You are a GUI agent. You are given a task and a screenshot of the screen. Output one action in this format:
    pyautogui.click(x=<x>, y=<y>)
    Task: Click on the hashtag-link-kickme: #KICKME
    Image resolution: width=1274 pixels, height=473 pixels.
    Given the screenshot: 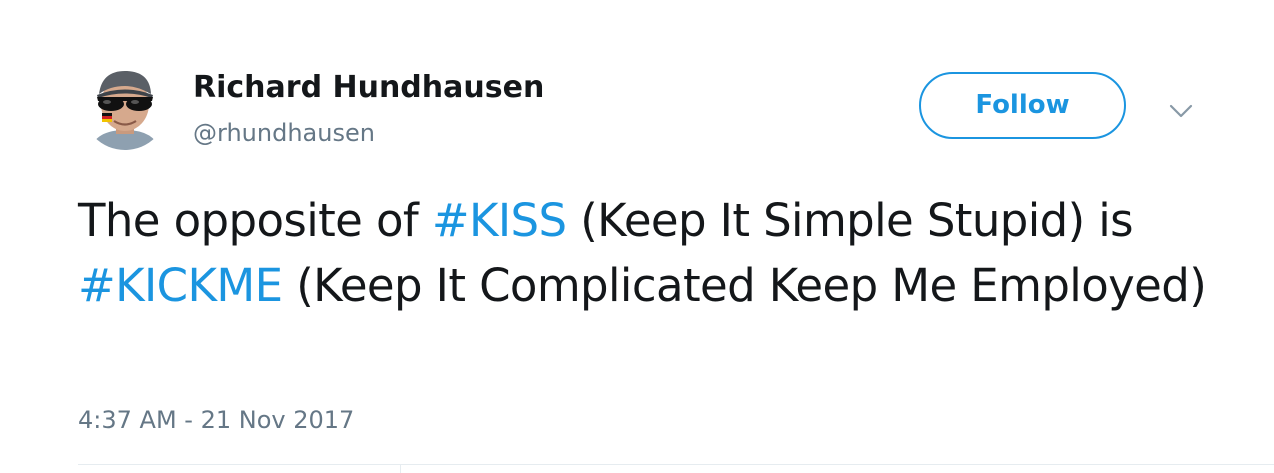 What is the action you would take?
    pyautogui.click(x=180, y=285)
    